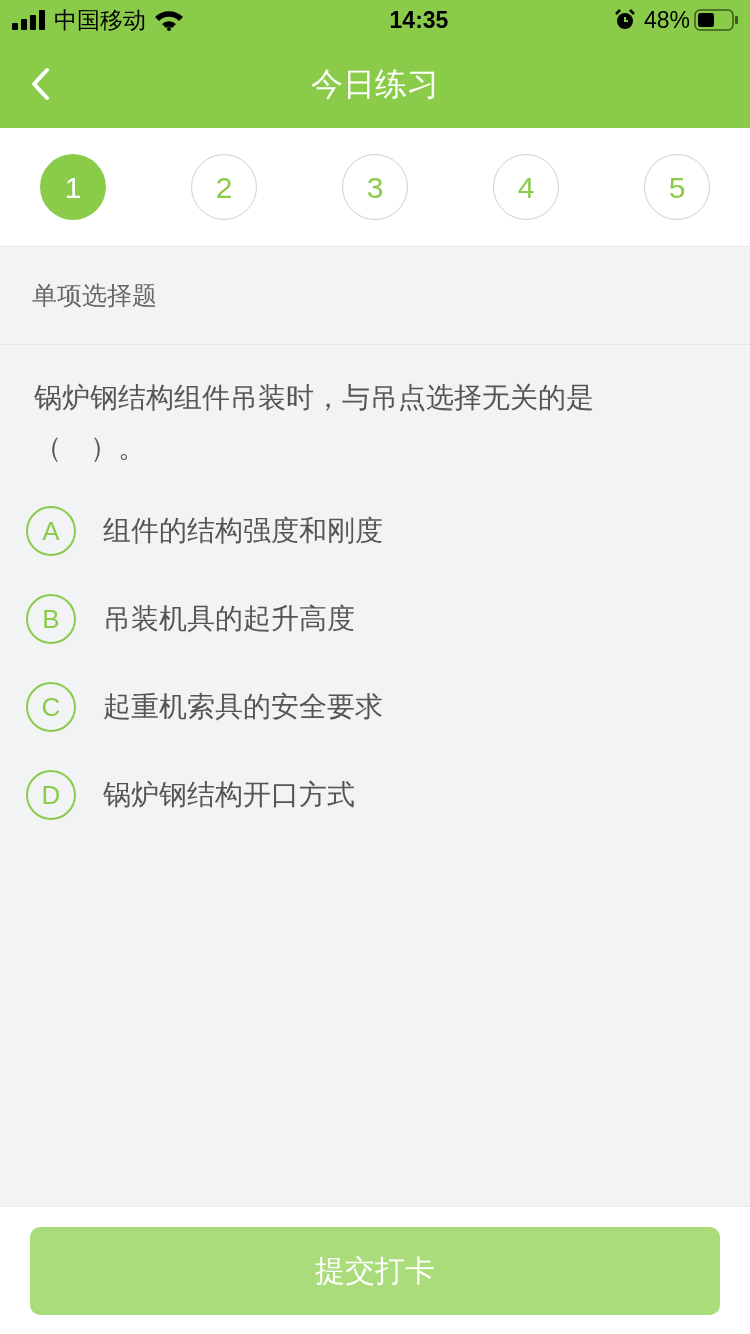 The height and width of the screenshot is (1334, 750). Describe the element at coordinates (229, 619) in the screenshot. I see `option-text: 吊装机具的起升高度` at that location.